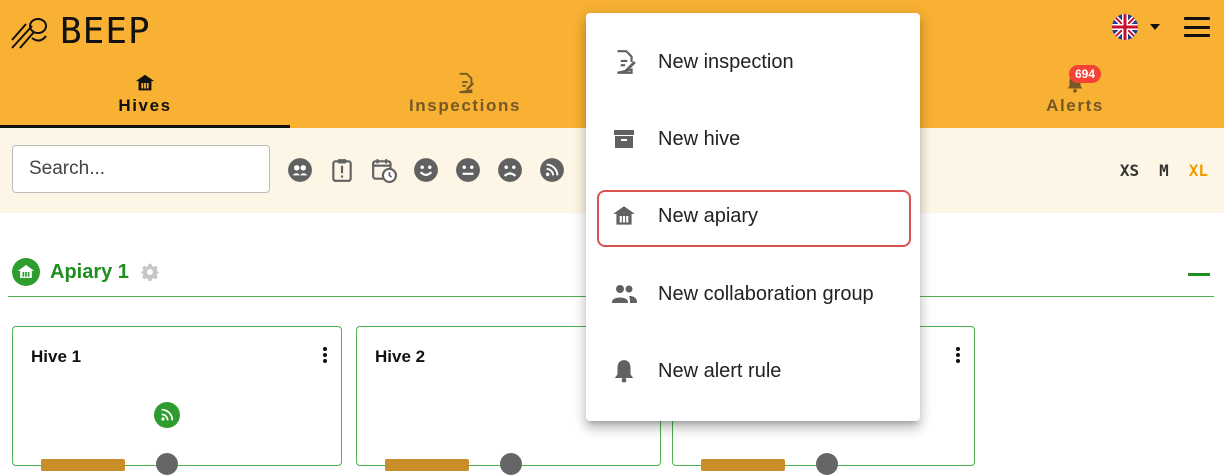  What do you see at coordinates (467, 83) in the screenshot?
I see `inspection-icon` at bounding box center [467, 83].